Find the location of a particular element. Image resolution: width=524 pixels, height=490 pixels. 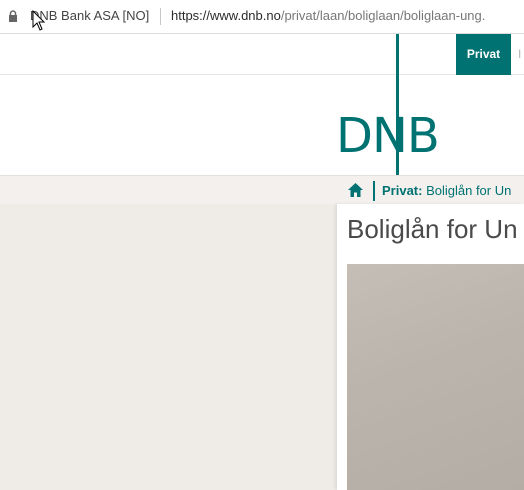

page-title: Boliglån for Un is located at coordinates (432, 229).